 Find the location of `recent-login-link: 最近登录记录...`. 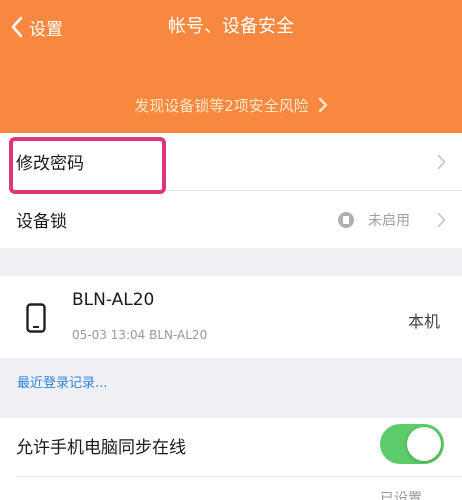

recent-login-link: 最近登录记录... is located at coordinates (62, 381).